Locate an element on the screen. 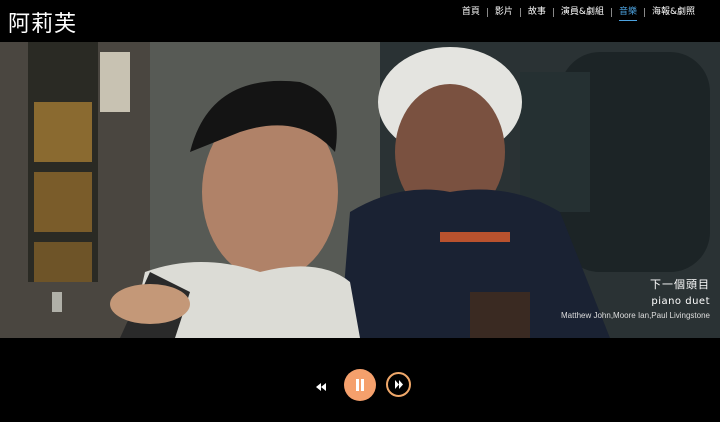  rewind-button is located at coordinates (321, 384).